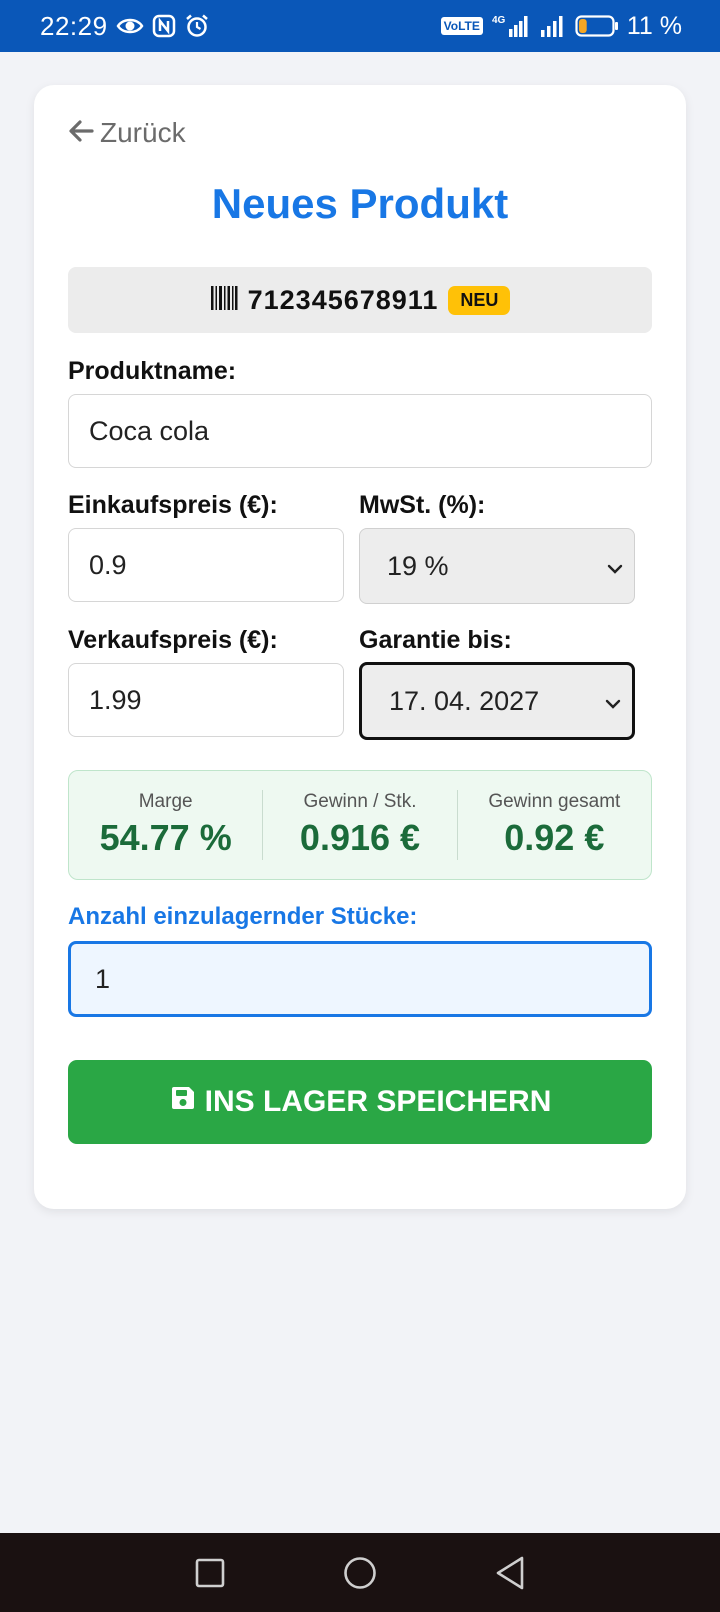  Describe the element at coordinates (554, 837) in the screenshot. I see `stat-profit-total-value: 0.92 €` at that location.